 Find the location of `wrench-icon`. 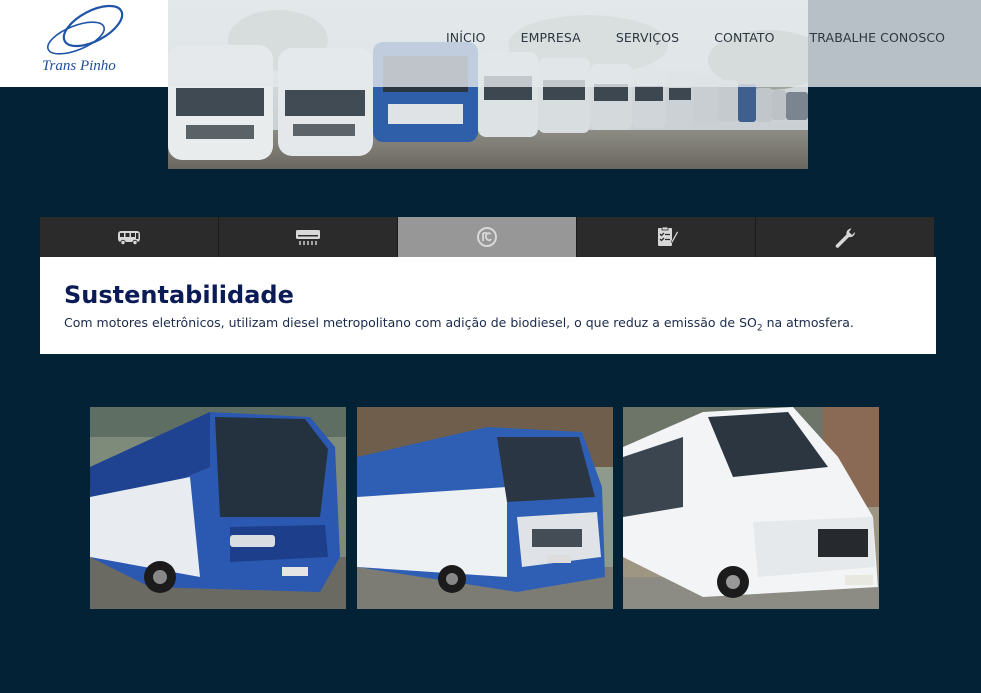

wrench-icon is located at coordinates (845, 238).